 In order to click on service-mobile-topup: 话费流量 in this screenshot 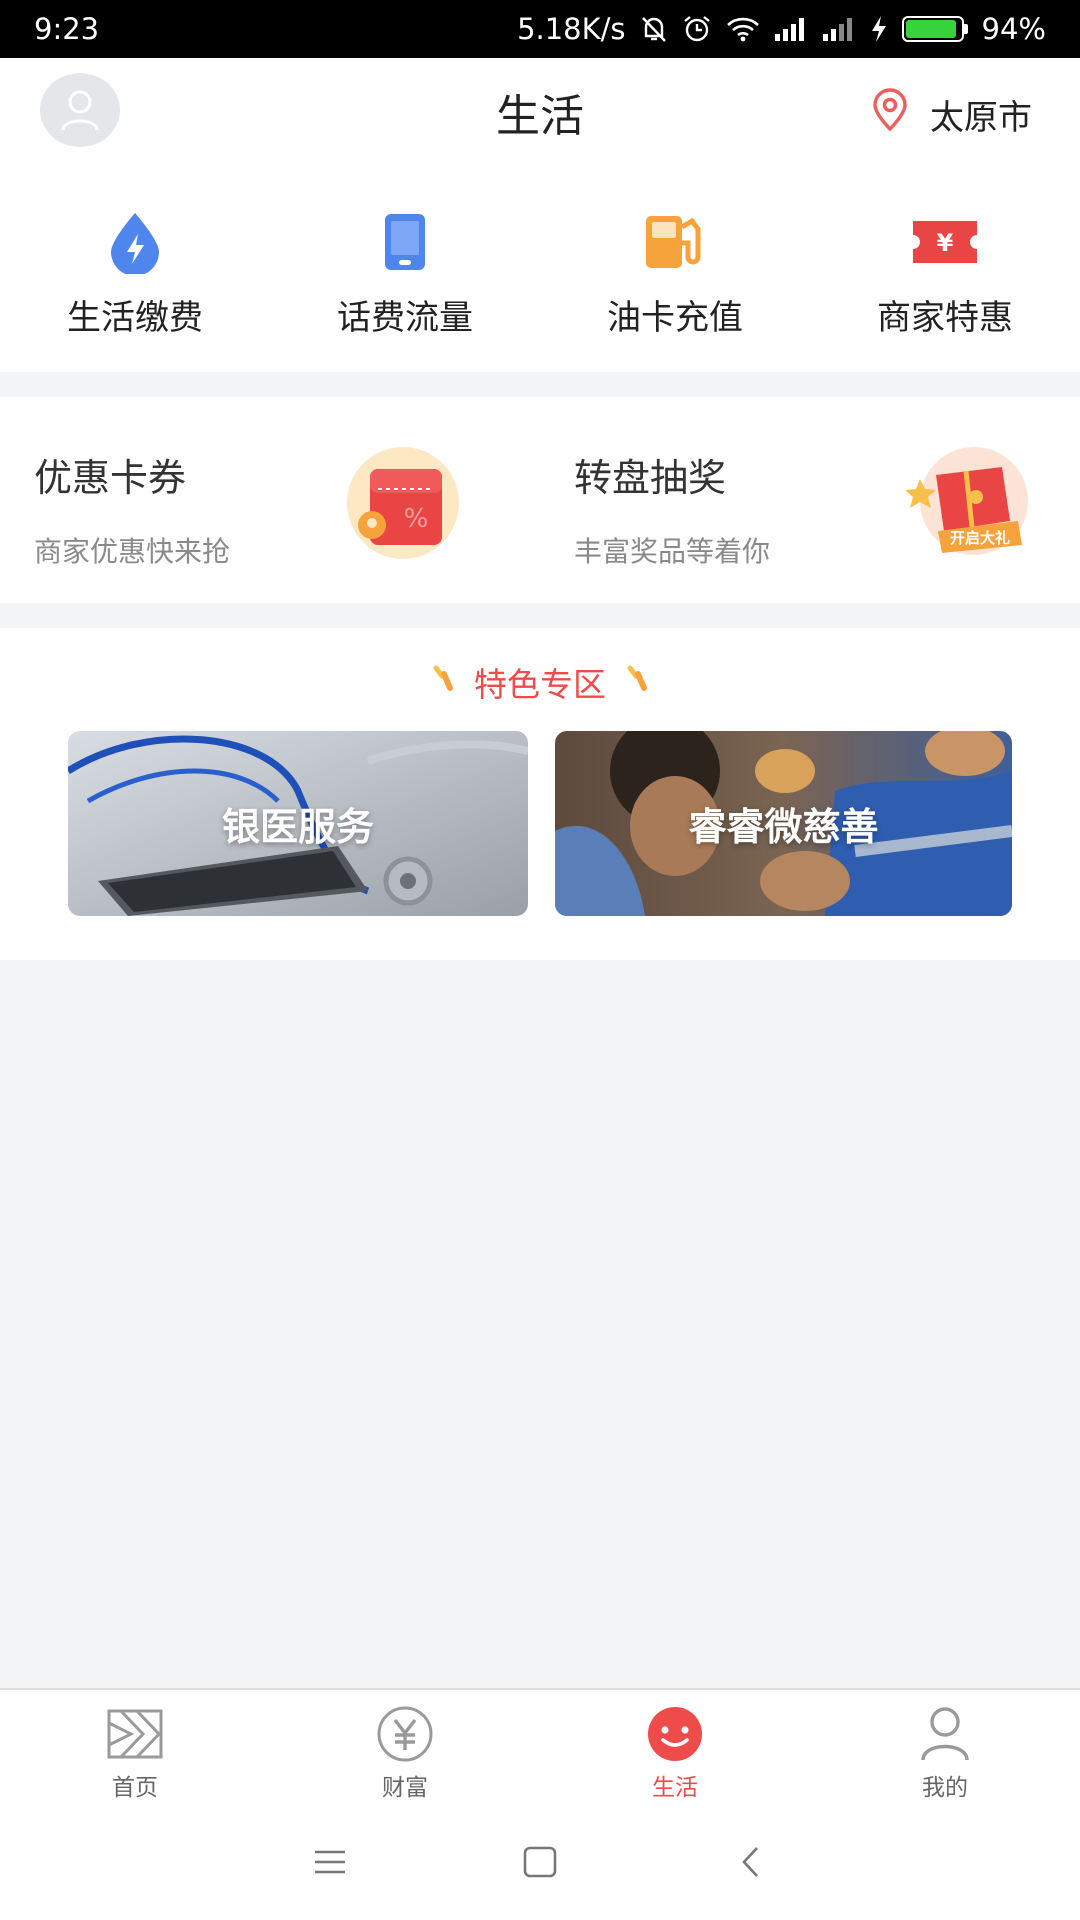, I will do `click(405, 267)`.